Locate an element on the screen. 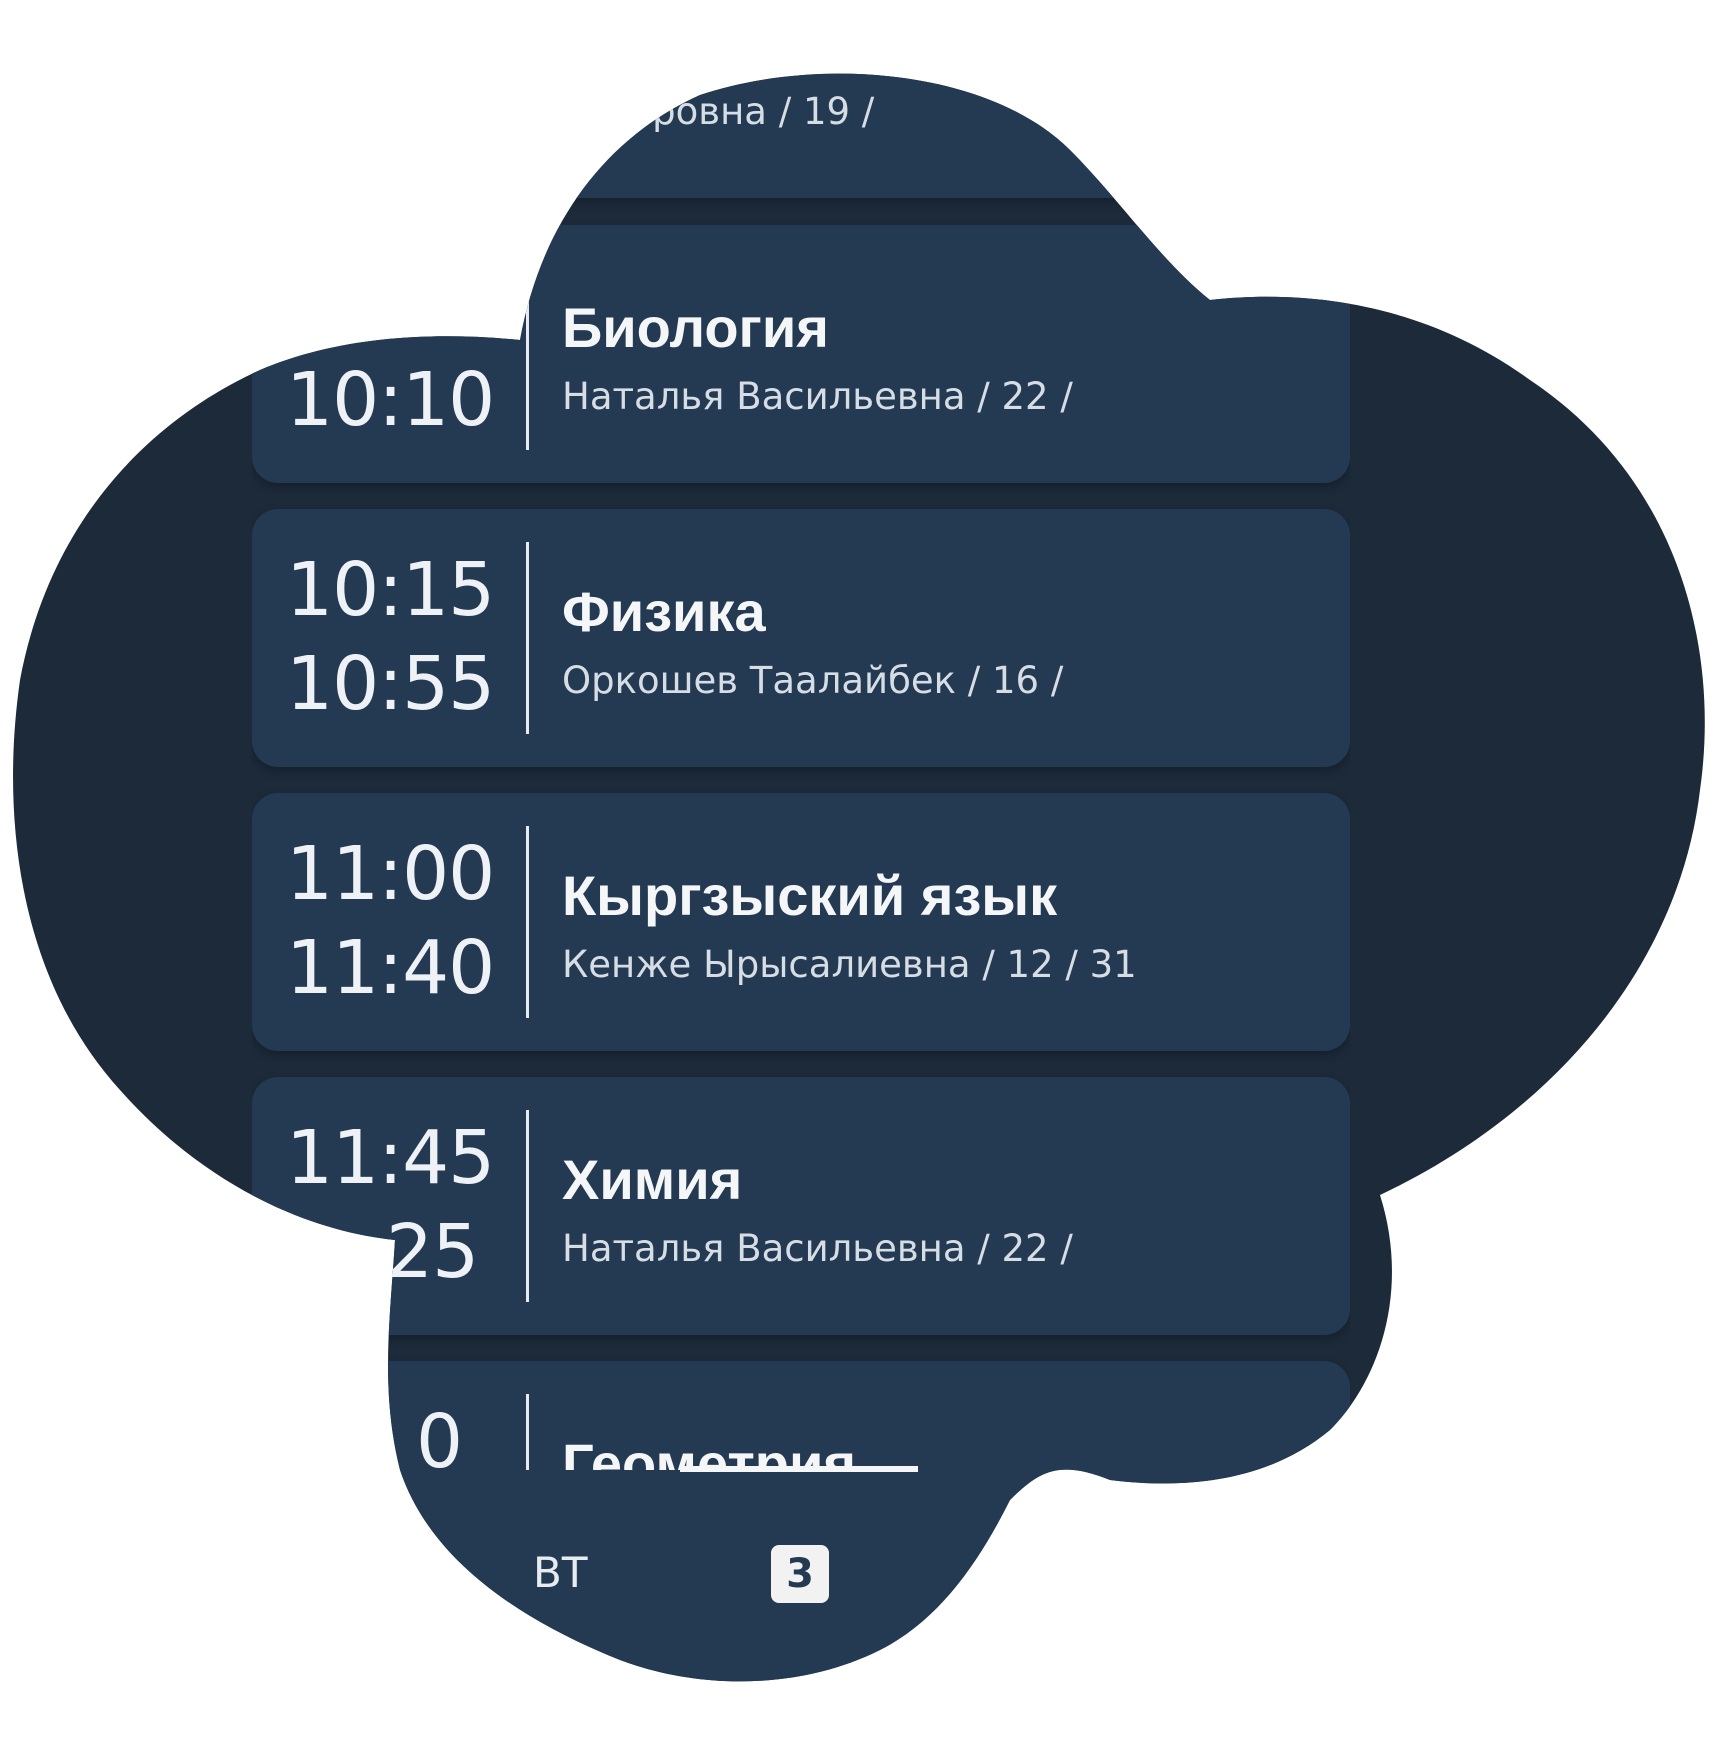  lesson-times: 10:15 10:55 is located at coordinates (396, 638).